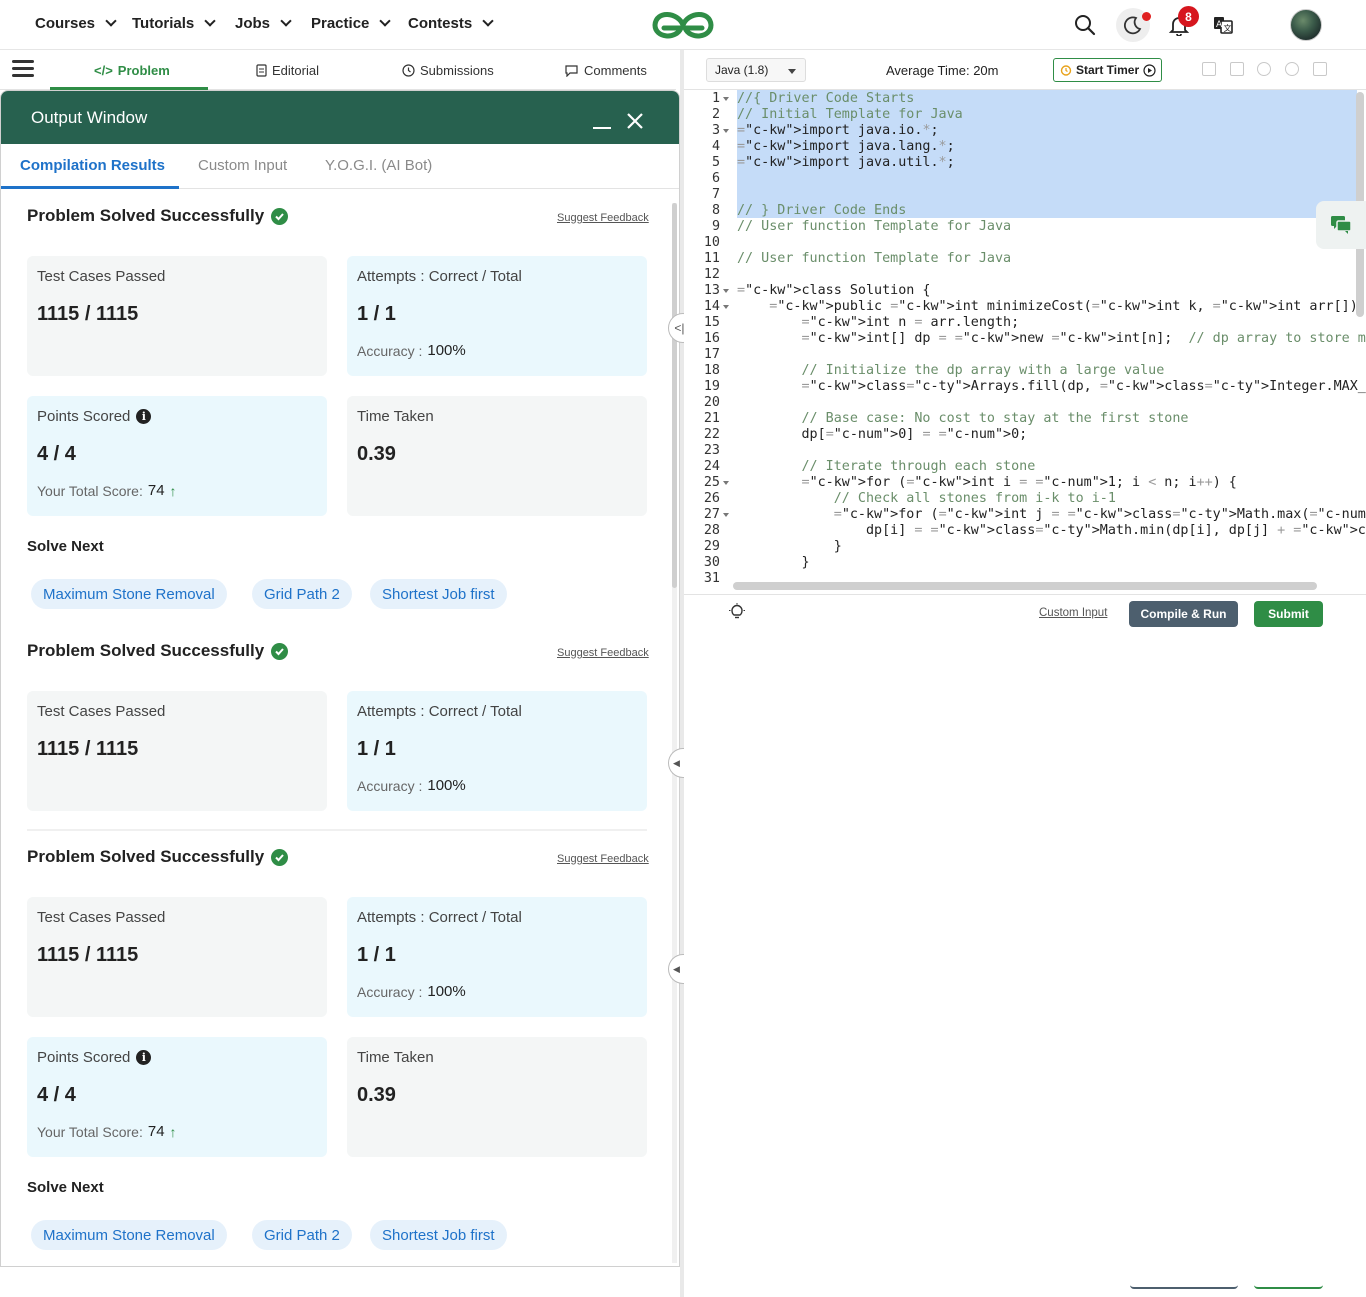 The height and width of the screenshot is (1297, 1366). I want to click on code-line: // Iterate through each stone, so click(886, 467).